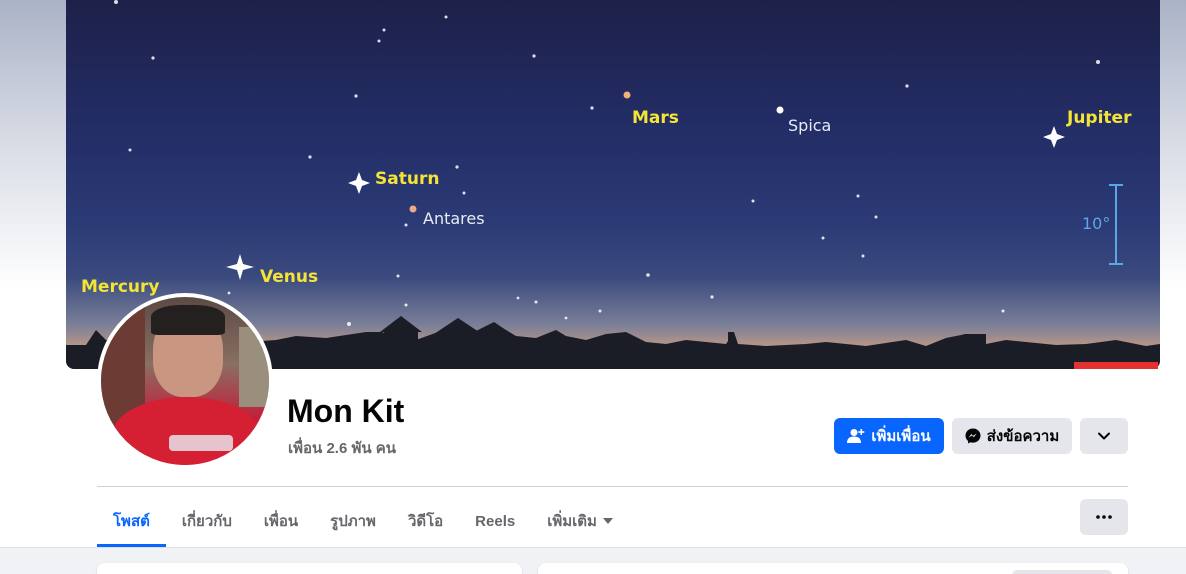 The height and width of the screenshot is (574, 1186). What do you see at coordinates (1096, 223) in the screenshot?
I see `label-scale: 10°` at bounding box center [1096, 223].